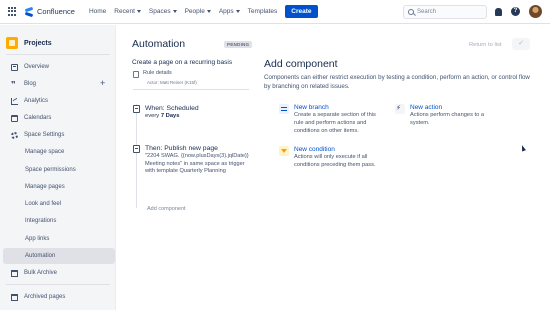 The width and height of the screenshot is (550, 310). Describe the element at coordinates (124, 11) in the screenshot. I see `nav-recent-label: Recent` at that location.